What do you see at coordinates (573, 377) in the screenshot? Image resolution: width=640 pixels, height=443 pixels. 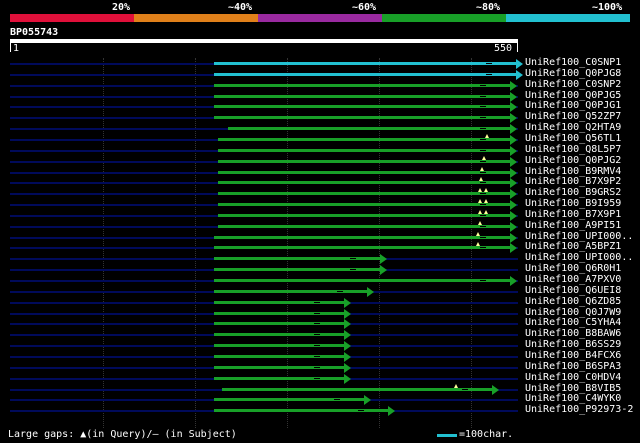 I see `hit-label: UniRef100_C0HDV4` at bounding box center [573, 377].